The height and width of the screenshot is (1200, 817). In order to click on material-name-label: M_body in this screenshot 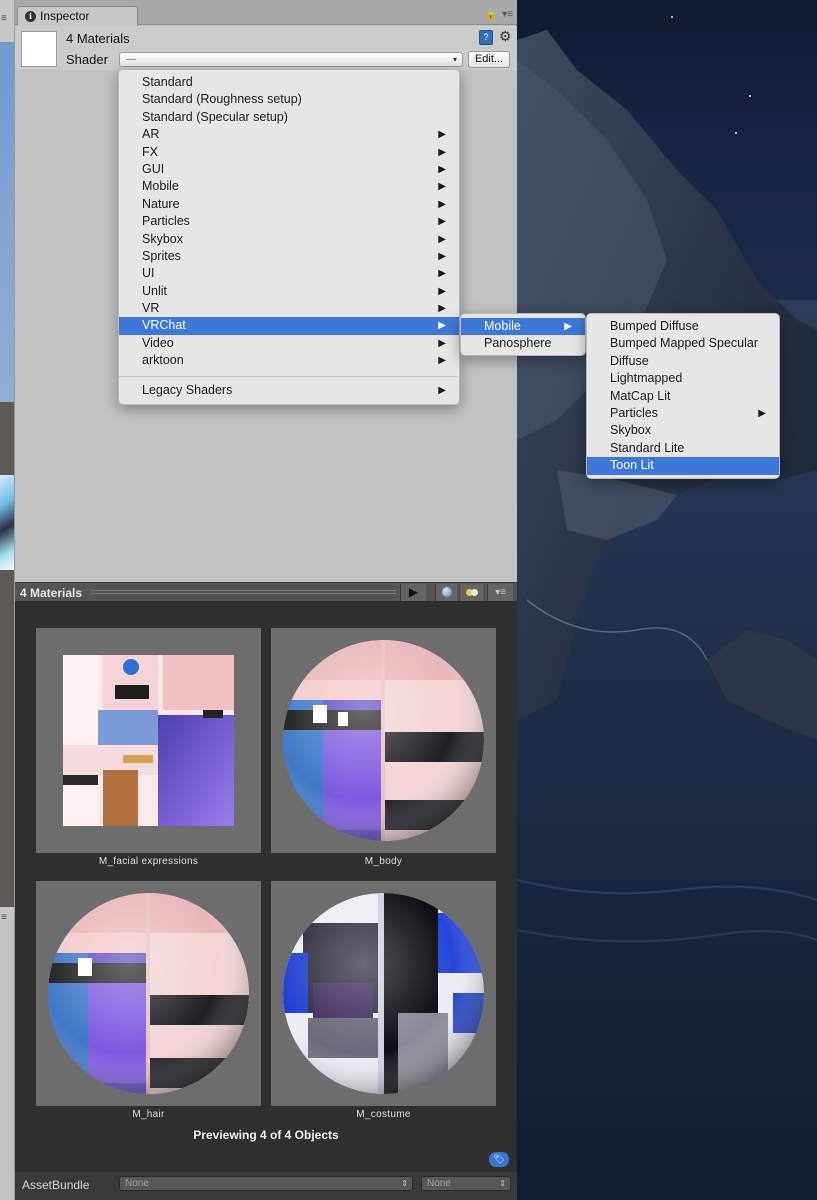, I will do `click(383, 861)`.